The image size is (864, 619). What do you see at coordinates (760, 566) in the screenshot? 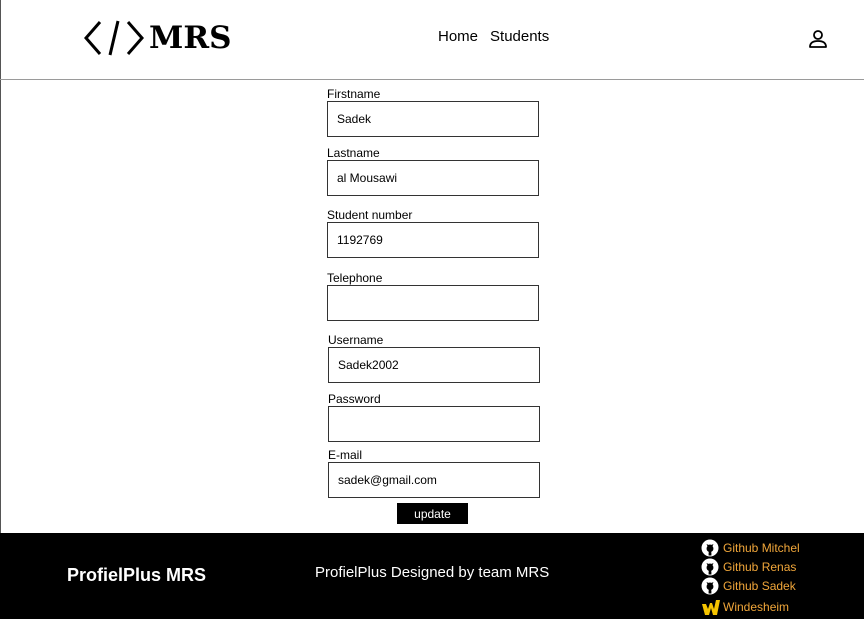
I see `github-renas-label: Github Renas` at bounding box center [760, 566].